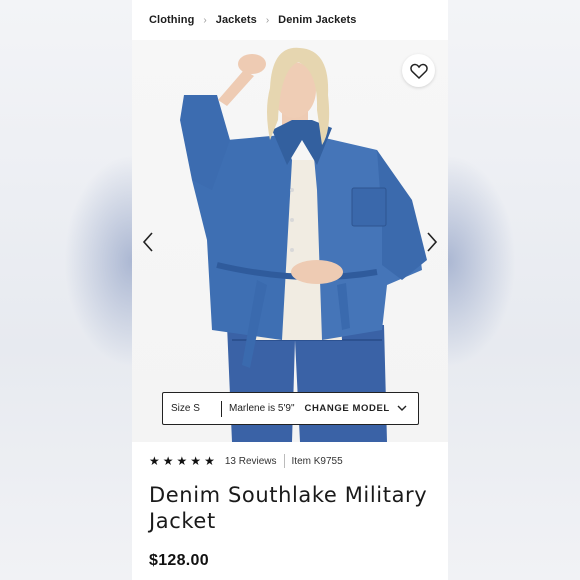  I want to click on chevron-right-icon, so click(432, 242).